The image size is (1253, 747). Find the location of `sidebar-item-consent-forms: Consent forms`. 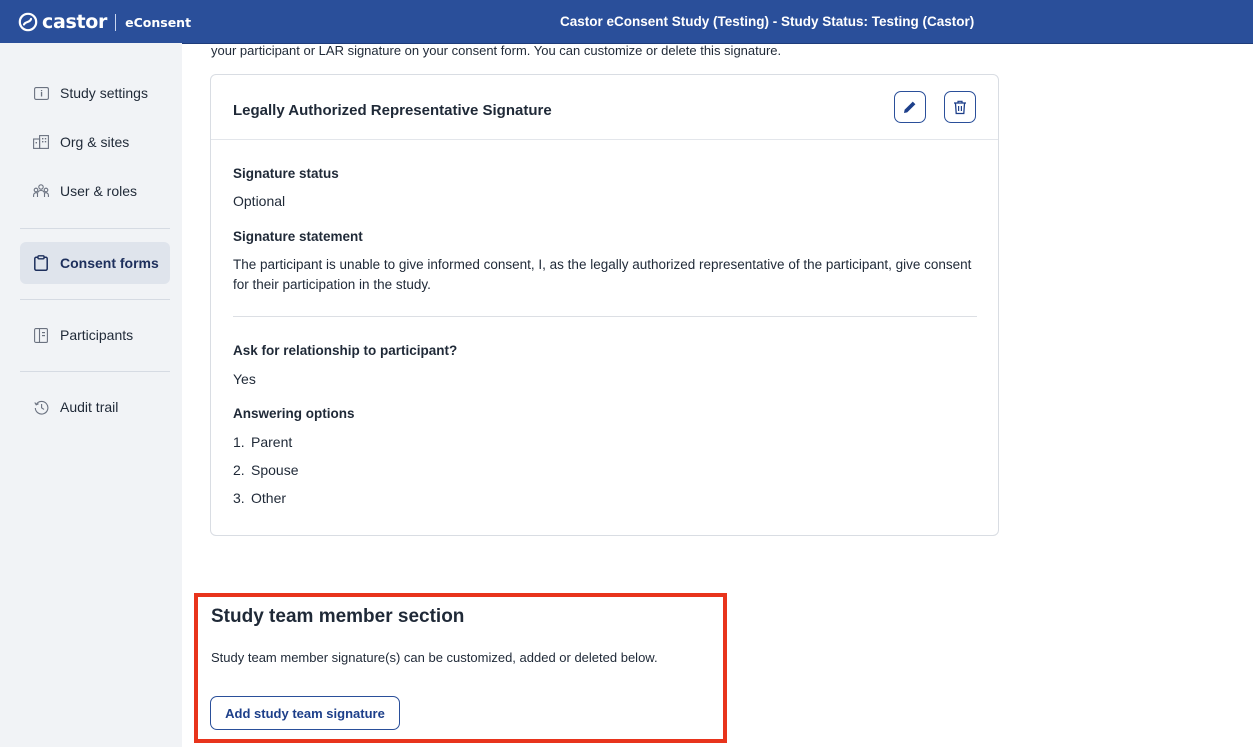

sidebar-item-consent-forms: Consent forms is located at coordinates (95, 263).